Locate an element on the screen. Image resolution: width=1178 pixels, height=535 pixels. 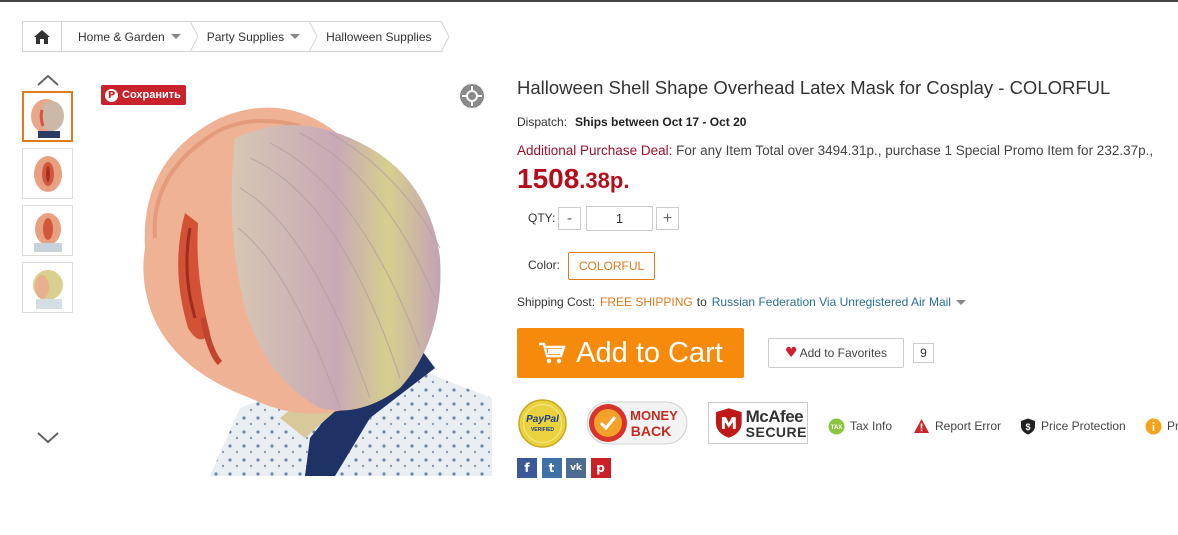
price-main: 1508 is located at coordinates (548, 178).